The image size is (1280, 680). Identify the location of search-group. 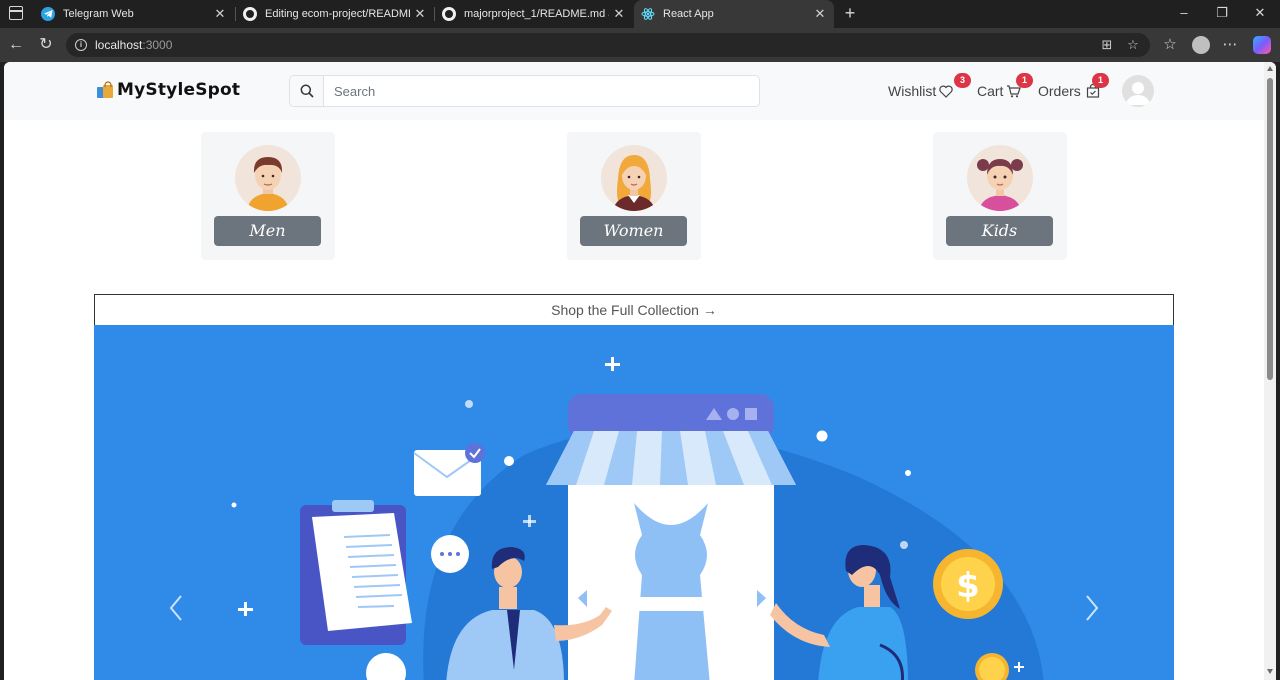
(524, 91).